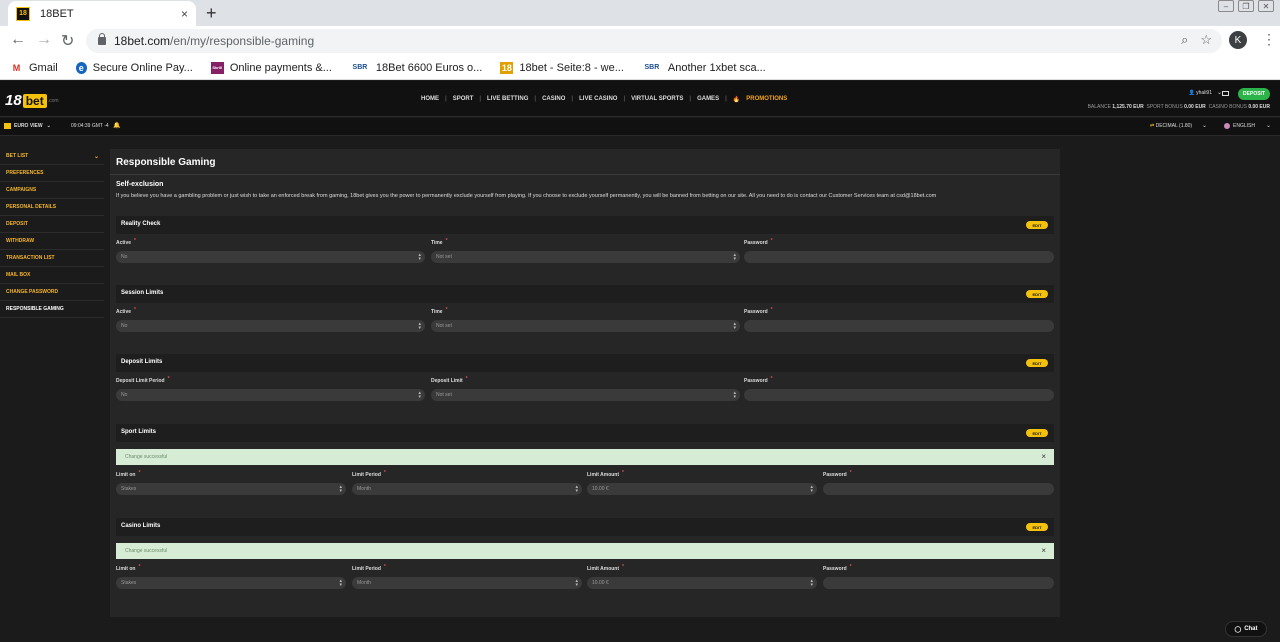 This screenshot has height=642, width=1280. What do you see at coordinates (52, 241) in the screenshot?
I see `sidebar-item-withdraw: WITHDRAW` at bounding box center [52, 241].